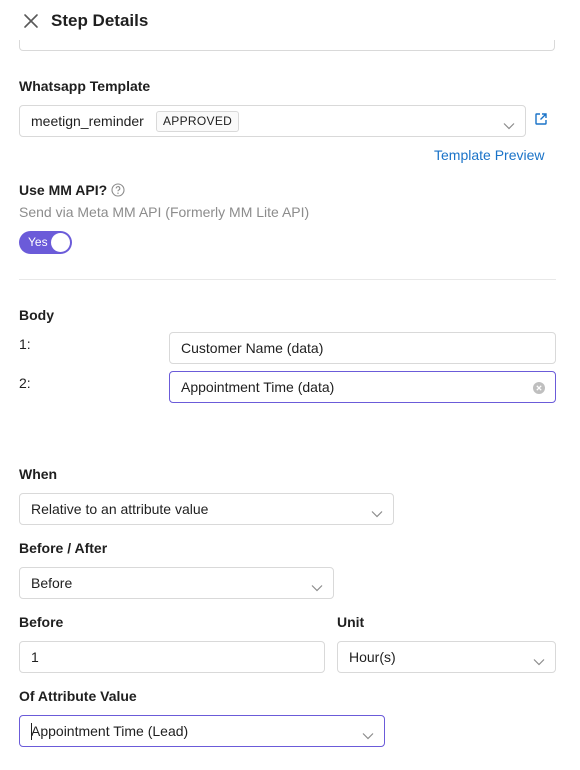 Image resolution: width=580 pixels, height=770 pixels. I want to click on before-after-value: Before, so click(52, 583).